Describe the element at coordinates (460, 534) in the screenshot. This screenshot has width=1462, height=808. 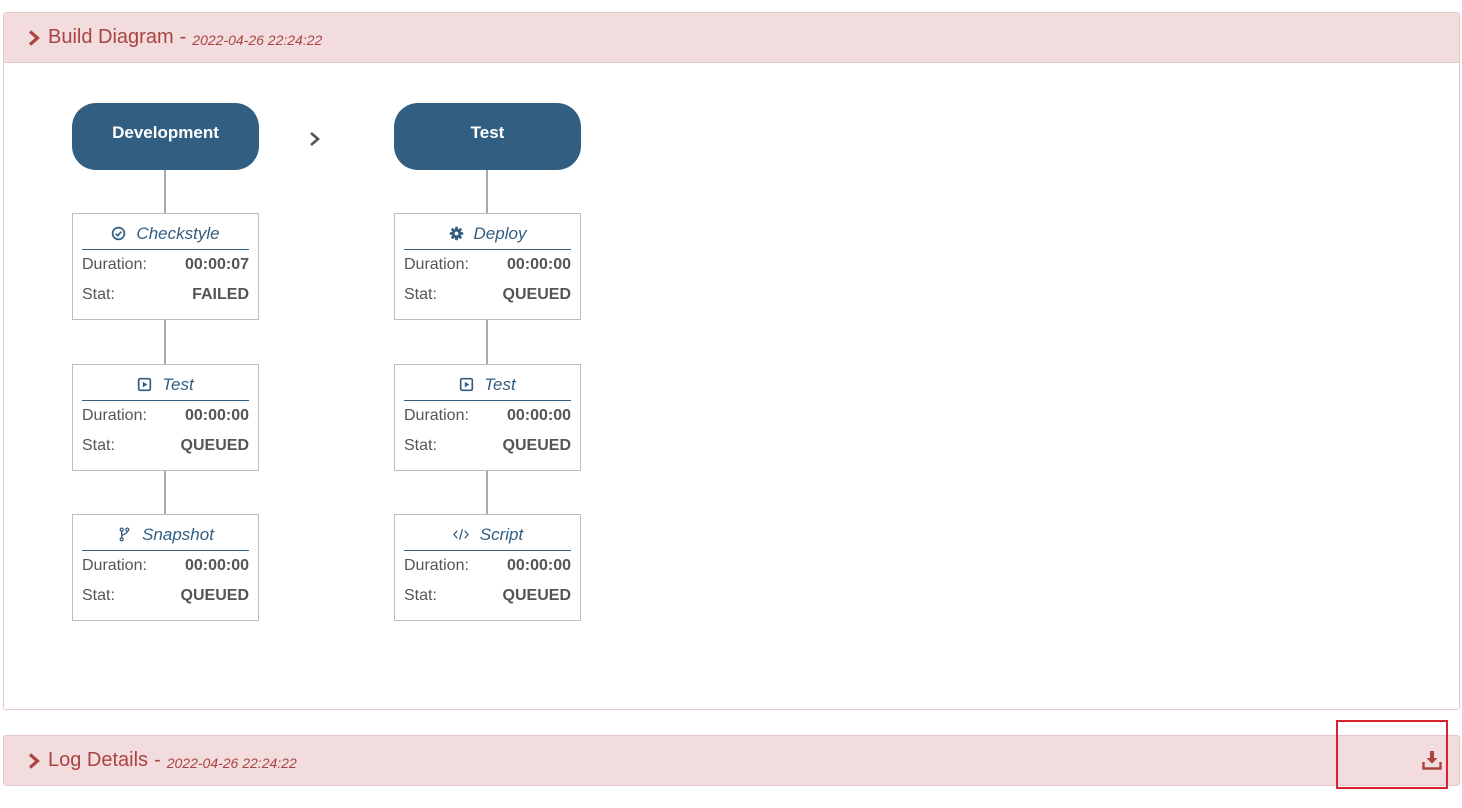
I see `code-icon` at that location.